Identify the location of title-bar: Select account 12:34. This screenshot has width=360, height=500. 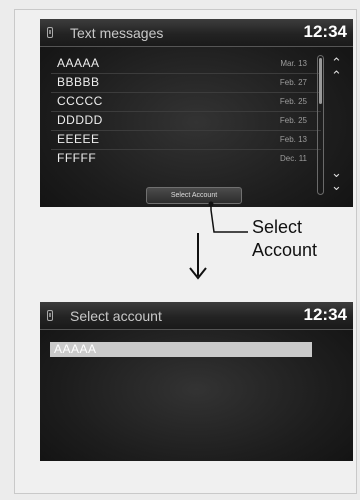
(196, 316).